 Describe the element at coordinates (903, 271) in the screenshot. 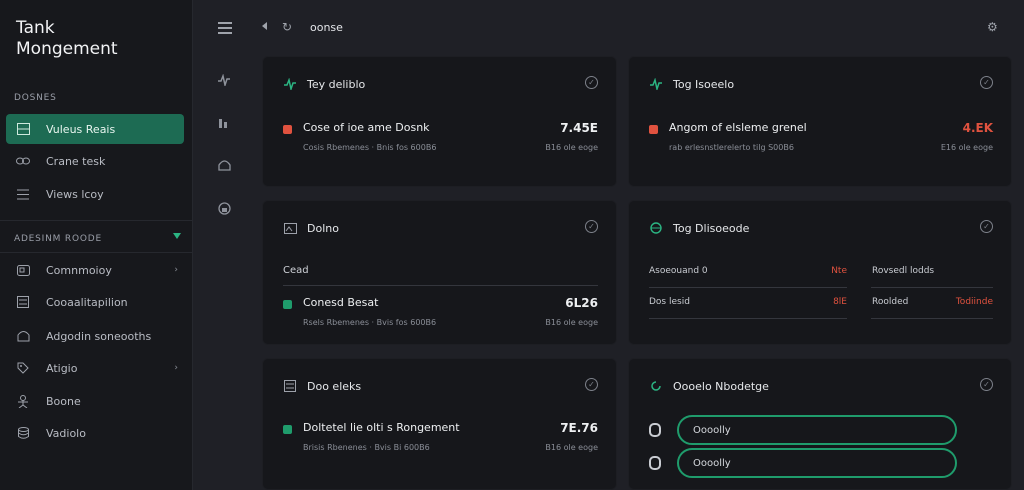

I see `dist-label: Rovsedl lodds` at that location.